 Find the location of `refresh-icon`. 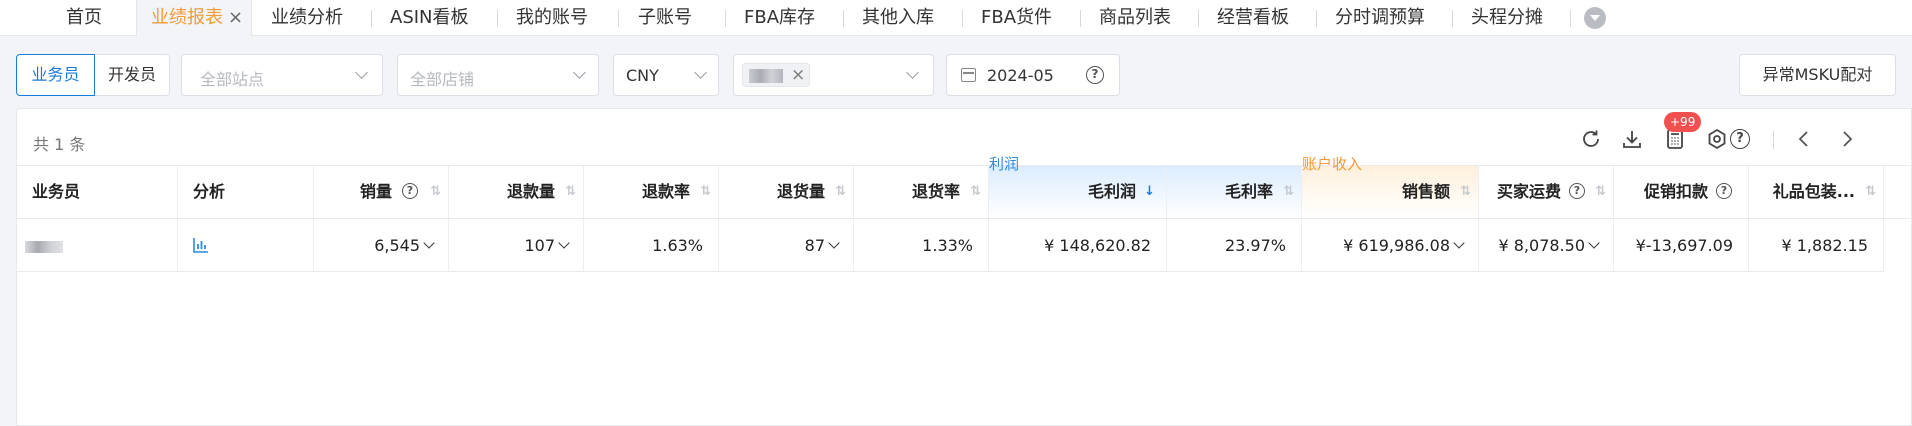

refresh-icon is located at coordinates (1591, 139).